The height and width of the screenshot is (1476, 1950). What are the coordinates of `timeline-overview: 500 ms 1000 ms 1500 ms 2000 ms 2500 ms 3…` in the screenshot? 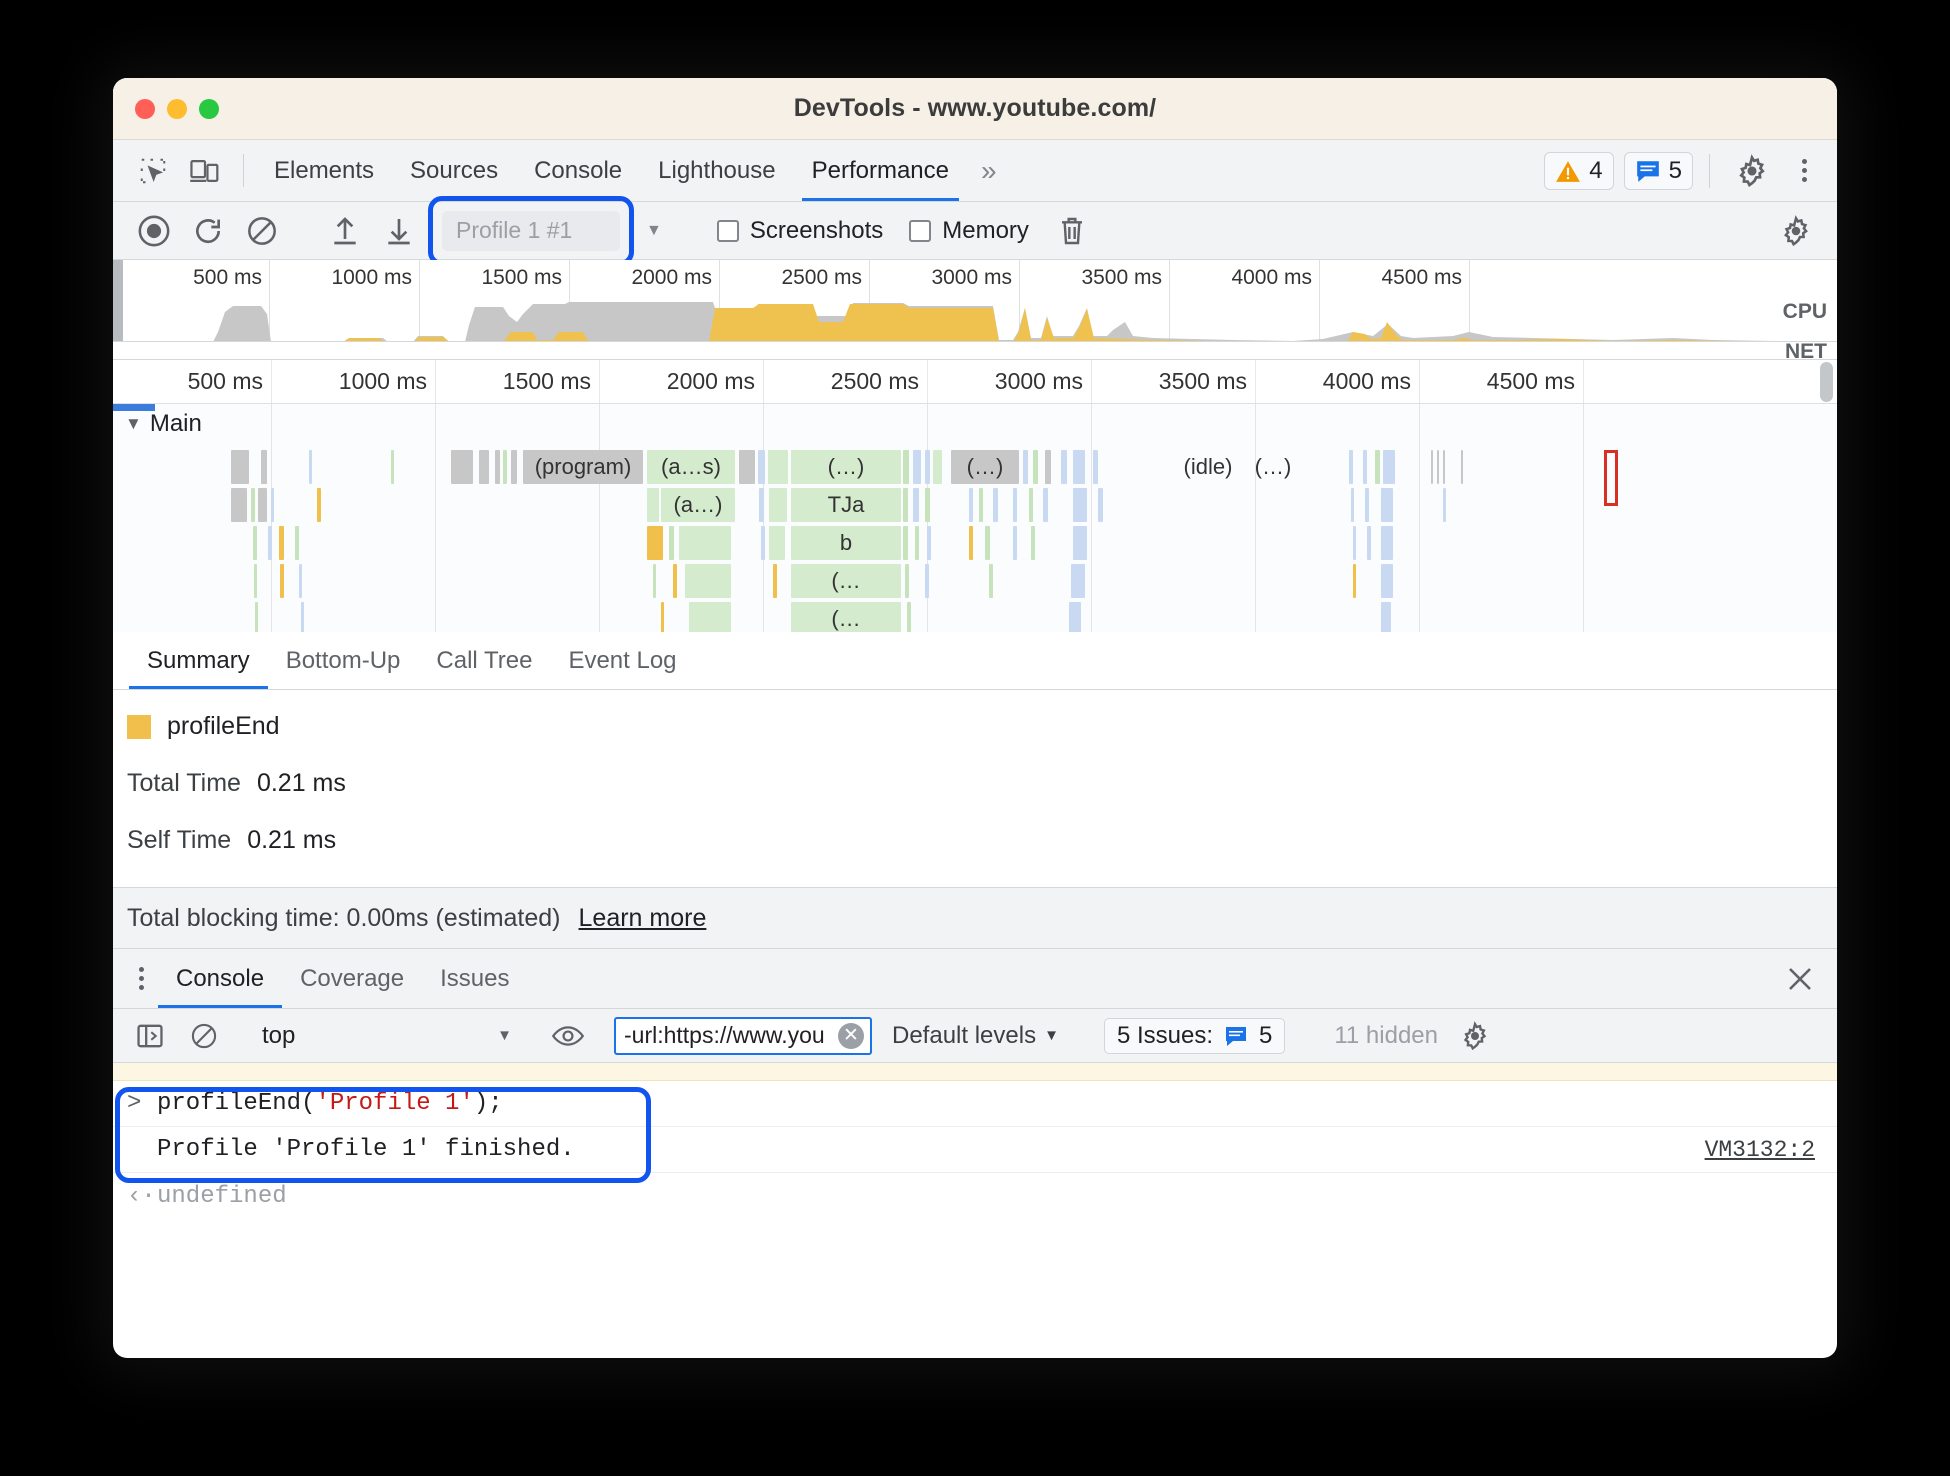 It's located at (975, 311).